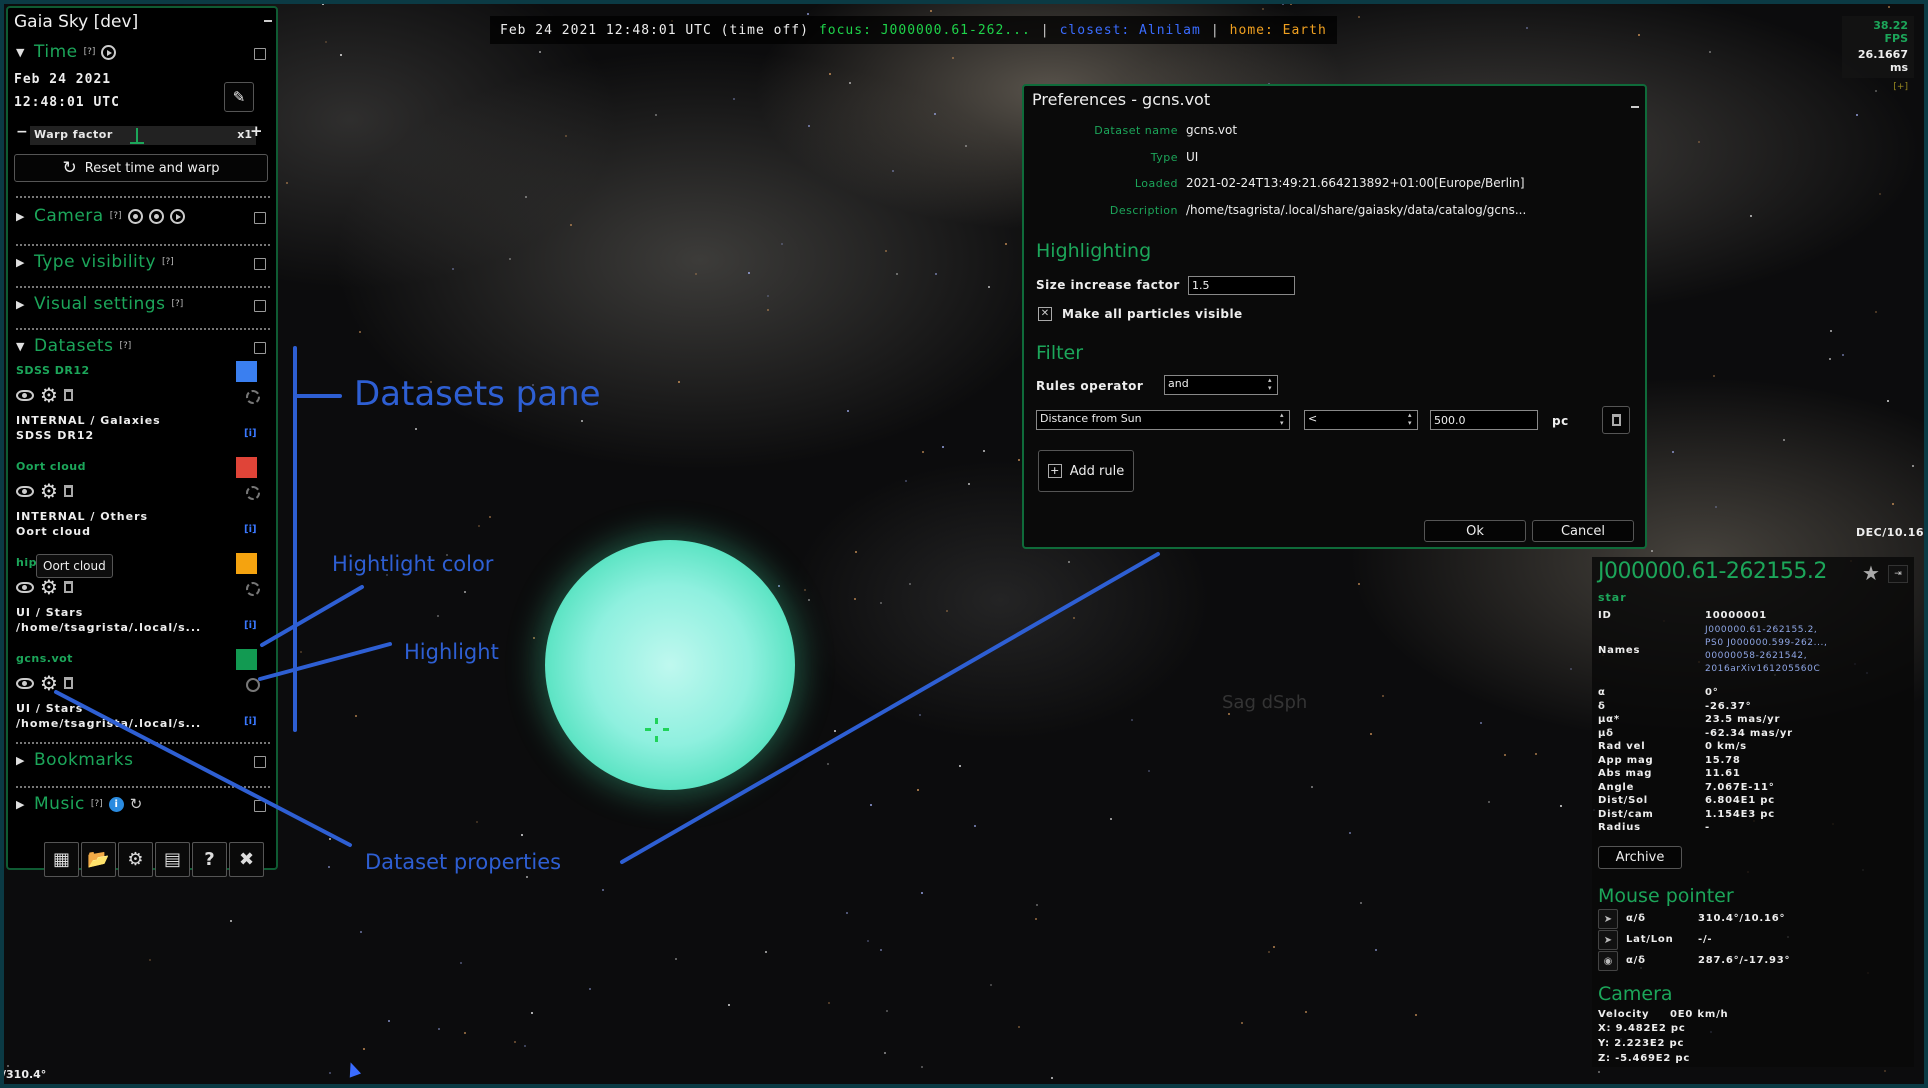  Describe the element at coordinates (1475, 531) in the screenshot. I see `ok-button: Ok` at that location.